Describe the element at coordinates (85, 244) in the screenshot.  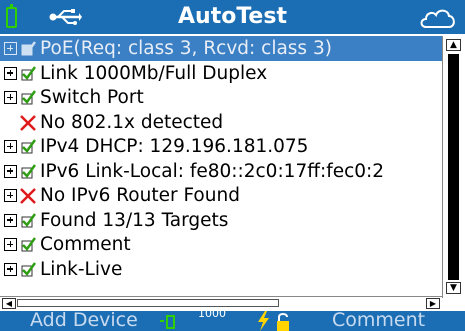
I see `result-label: Comment` at that location.